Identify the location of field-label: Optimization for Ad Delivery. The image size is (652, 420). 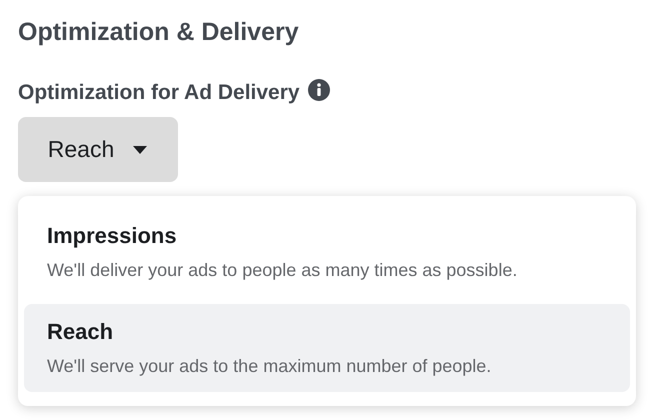
(159, 93).